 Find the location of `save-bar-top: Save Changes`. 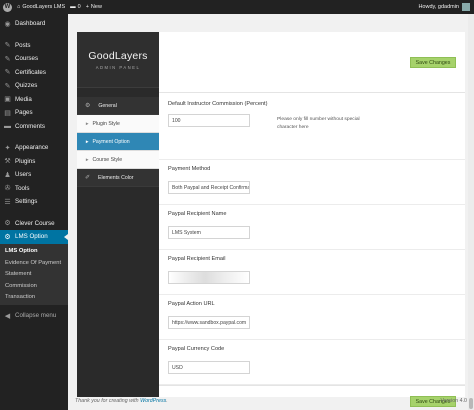

save-bar-top: Save Changes is located at coordinates (312, 62).